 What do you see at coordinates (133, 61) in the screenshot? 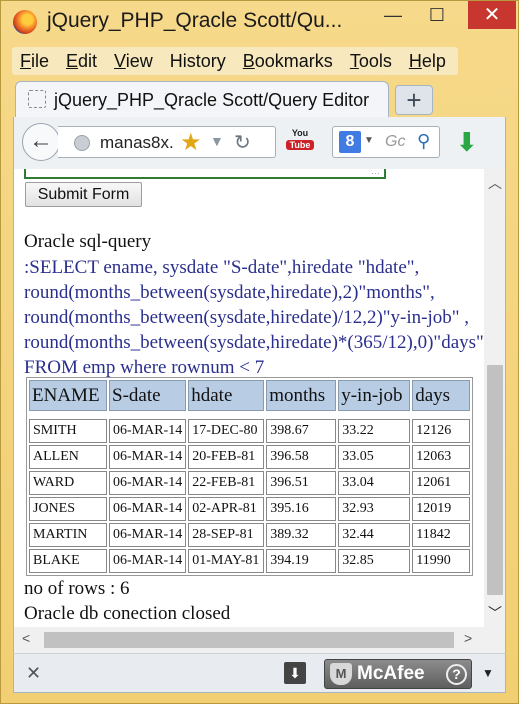
I see `menu-item-view: View` at bounding box center [133, 61].